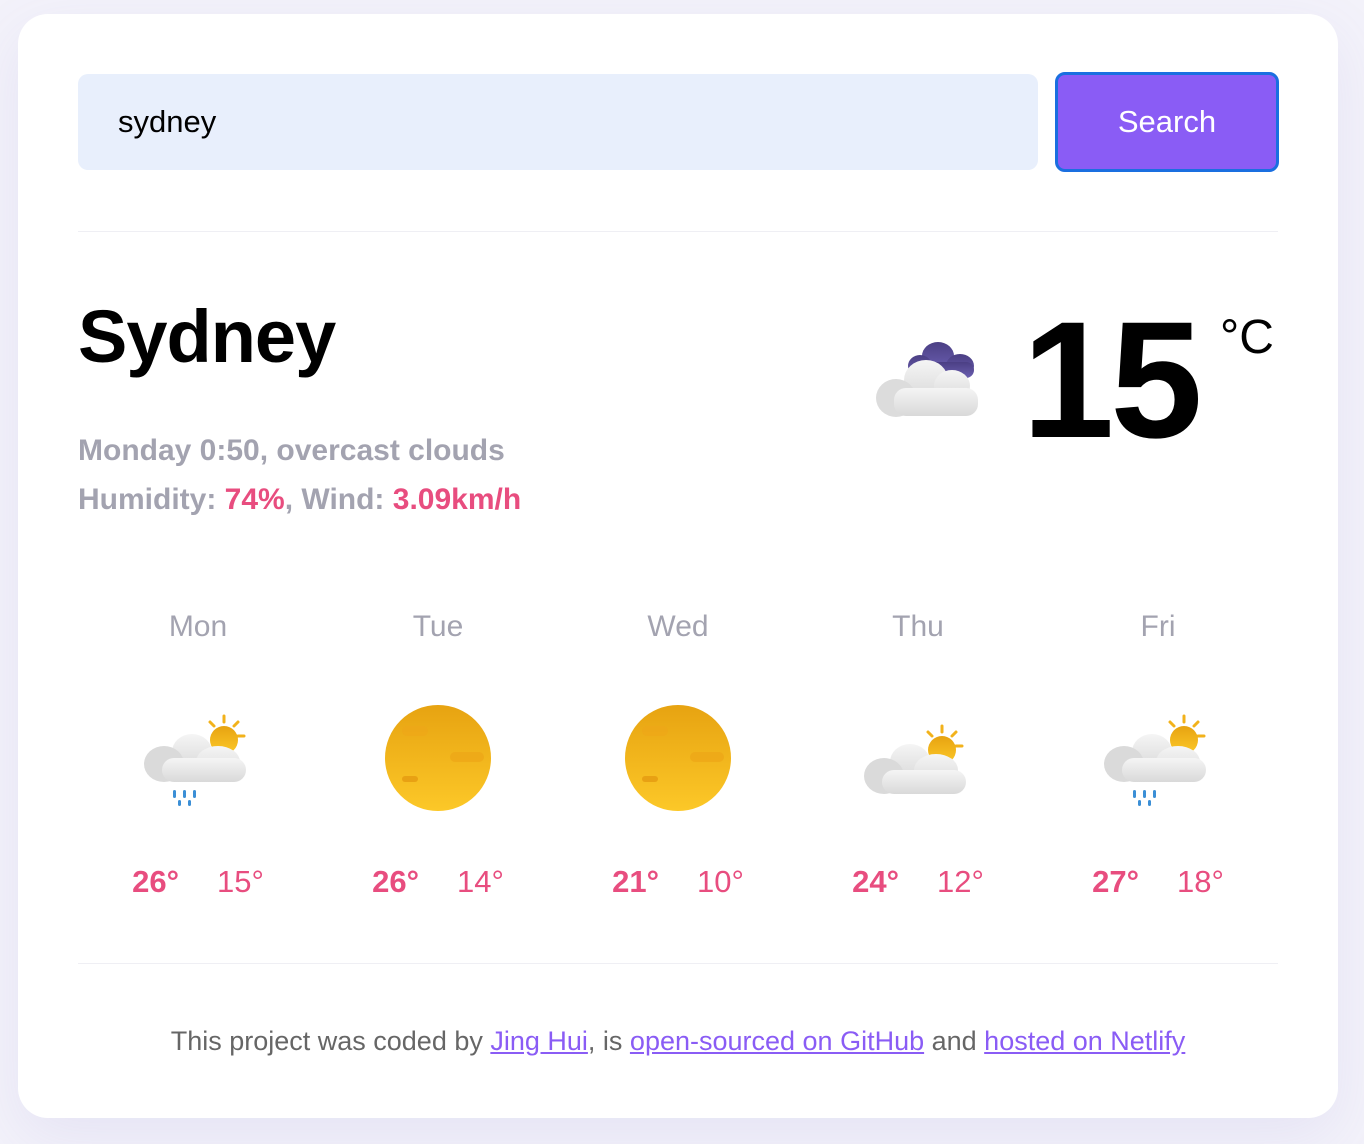 The image size is (1364, 1144). I want to click on temp-max: 21°, so click(635, 881).